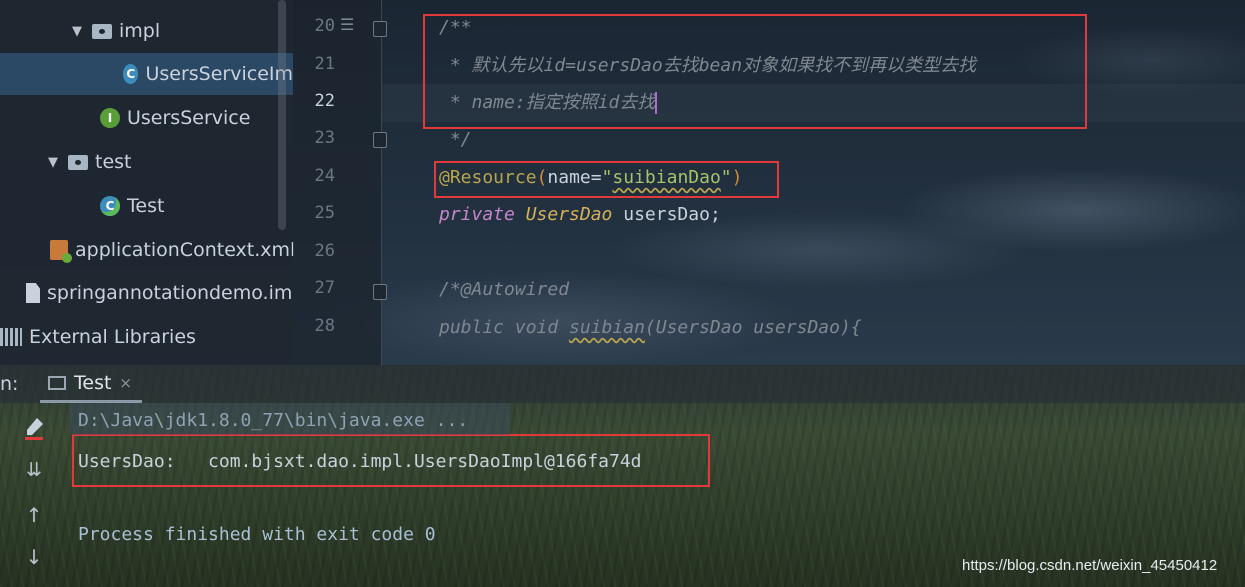 Image resolution: width=1245 pixels, height=587 pixels. Describe the element at coordinates (282, 115) in the screenshot. I see `scrollbar-thumb` at that location.